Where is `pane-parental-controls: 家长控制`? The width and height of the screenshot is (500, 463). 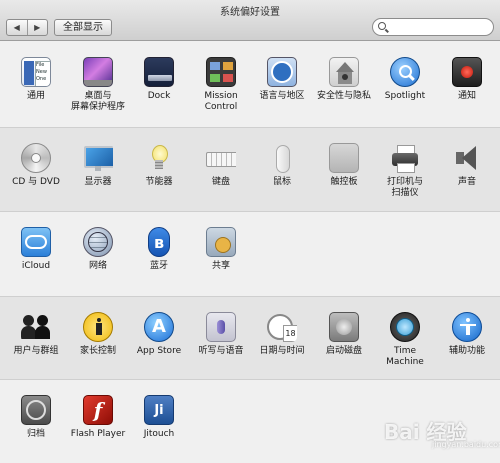 pane-parental-controls: 家长控制 is located at coordinates (98, 334).